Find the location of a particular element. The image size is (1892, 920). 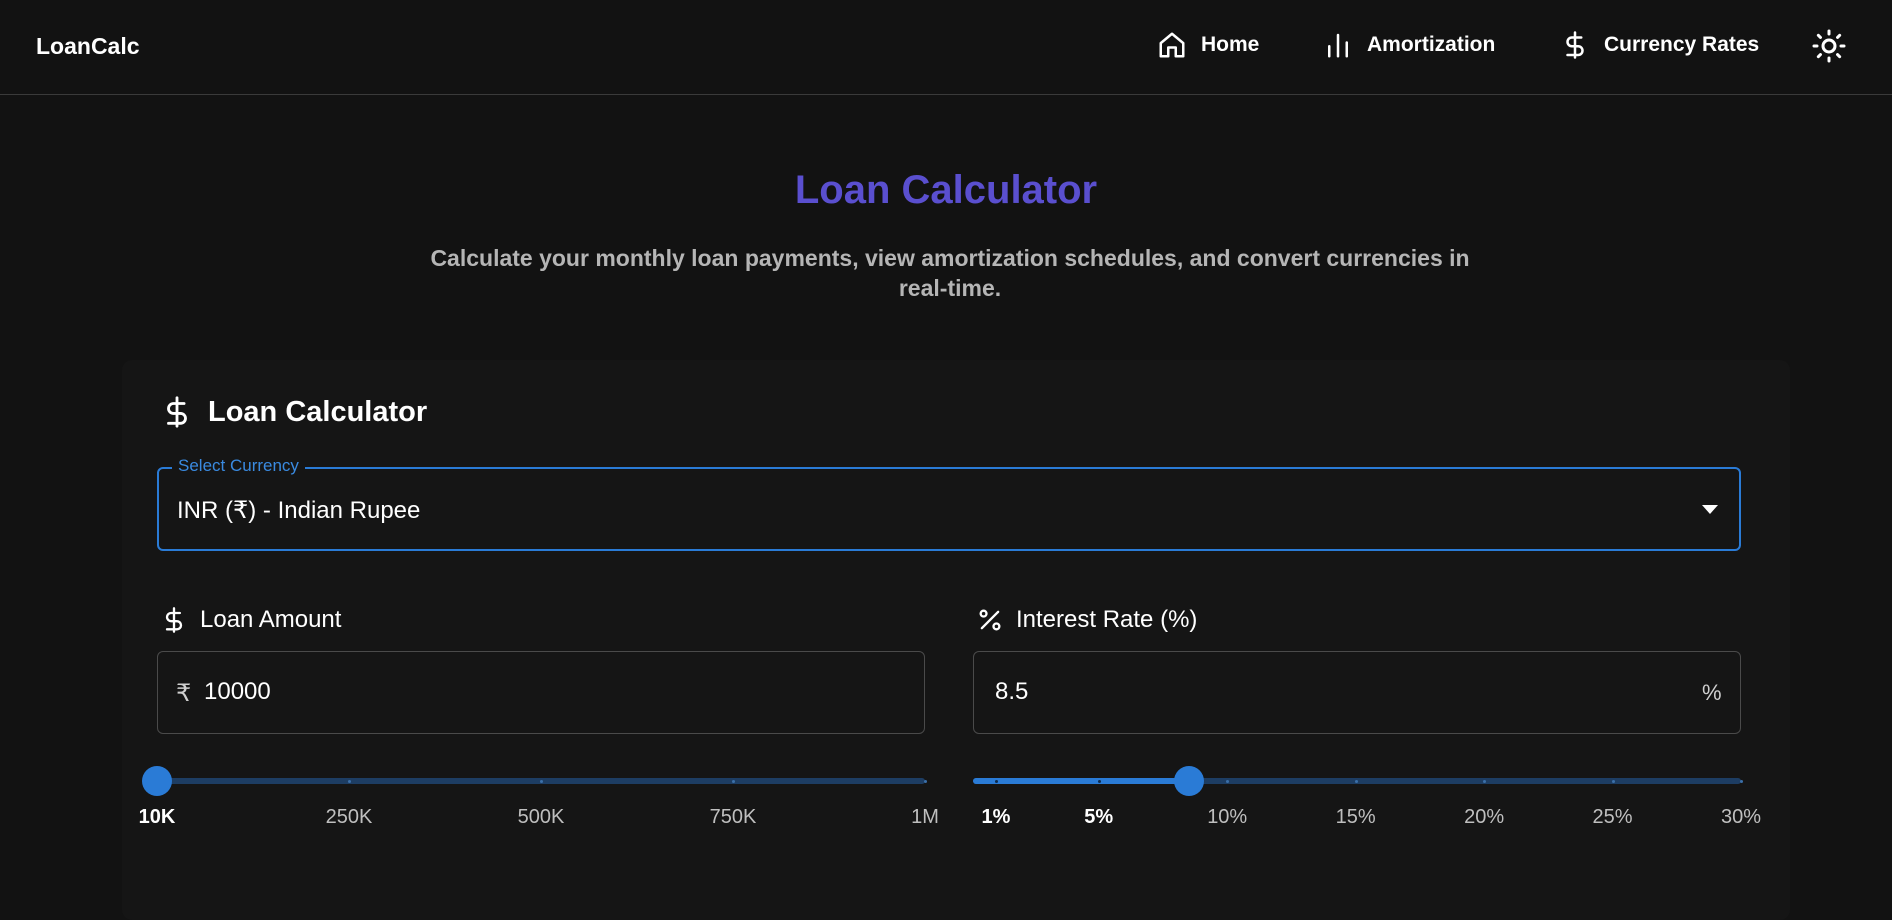

theme-toggle-button is located at coordinates (1829, 46).